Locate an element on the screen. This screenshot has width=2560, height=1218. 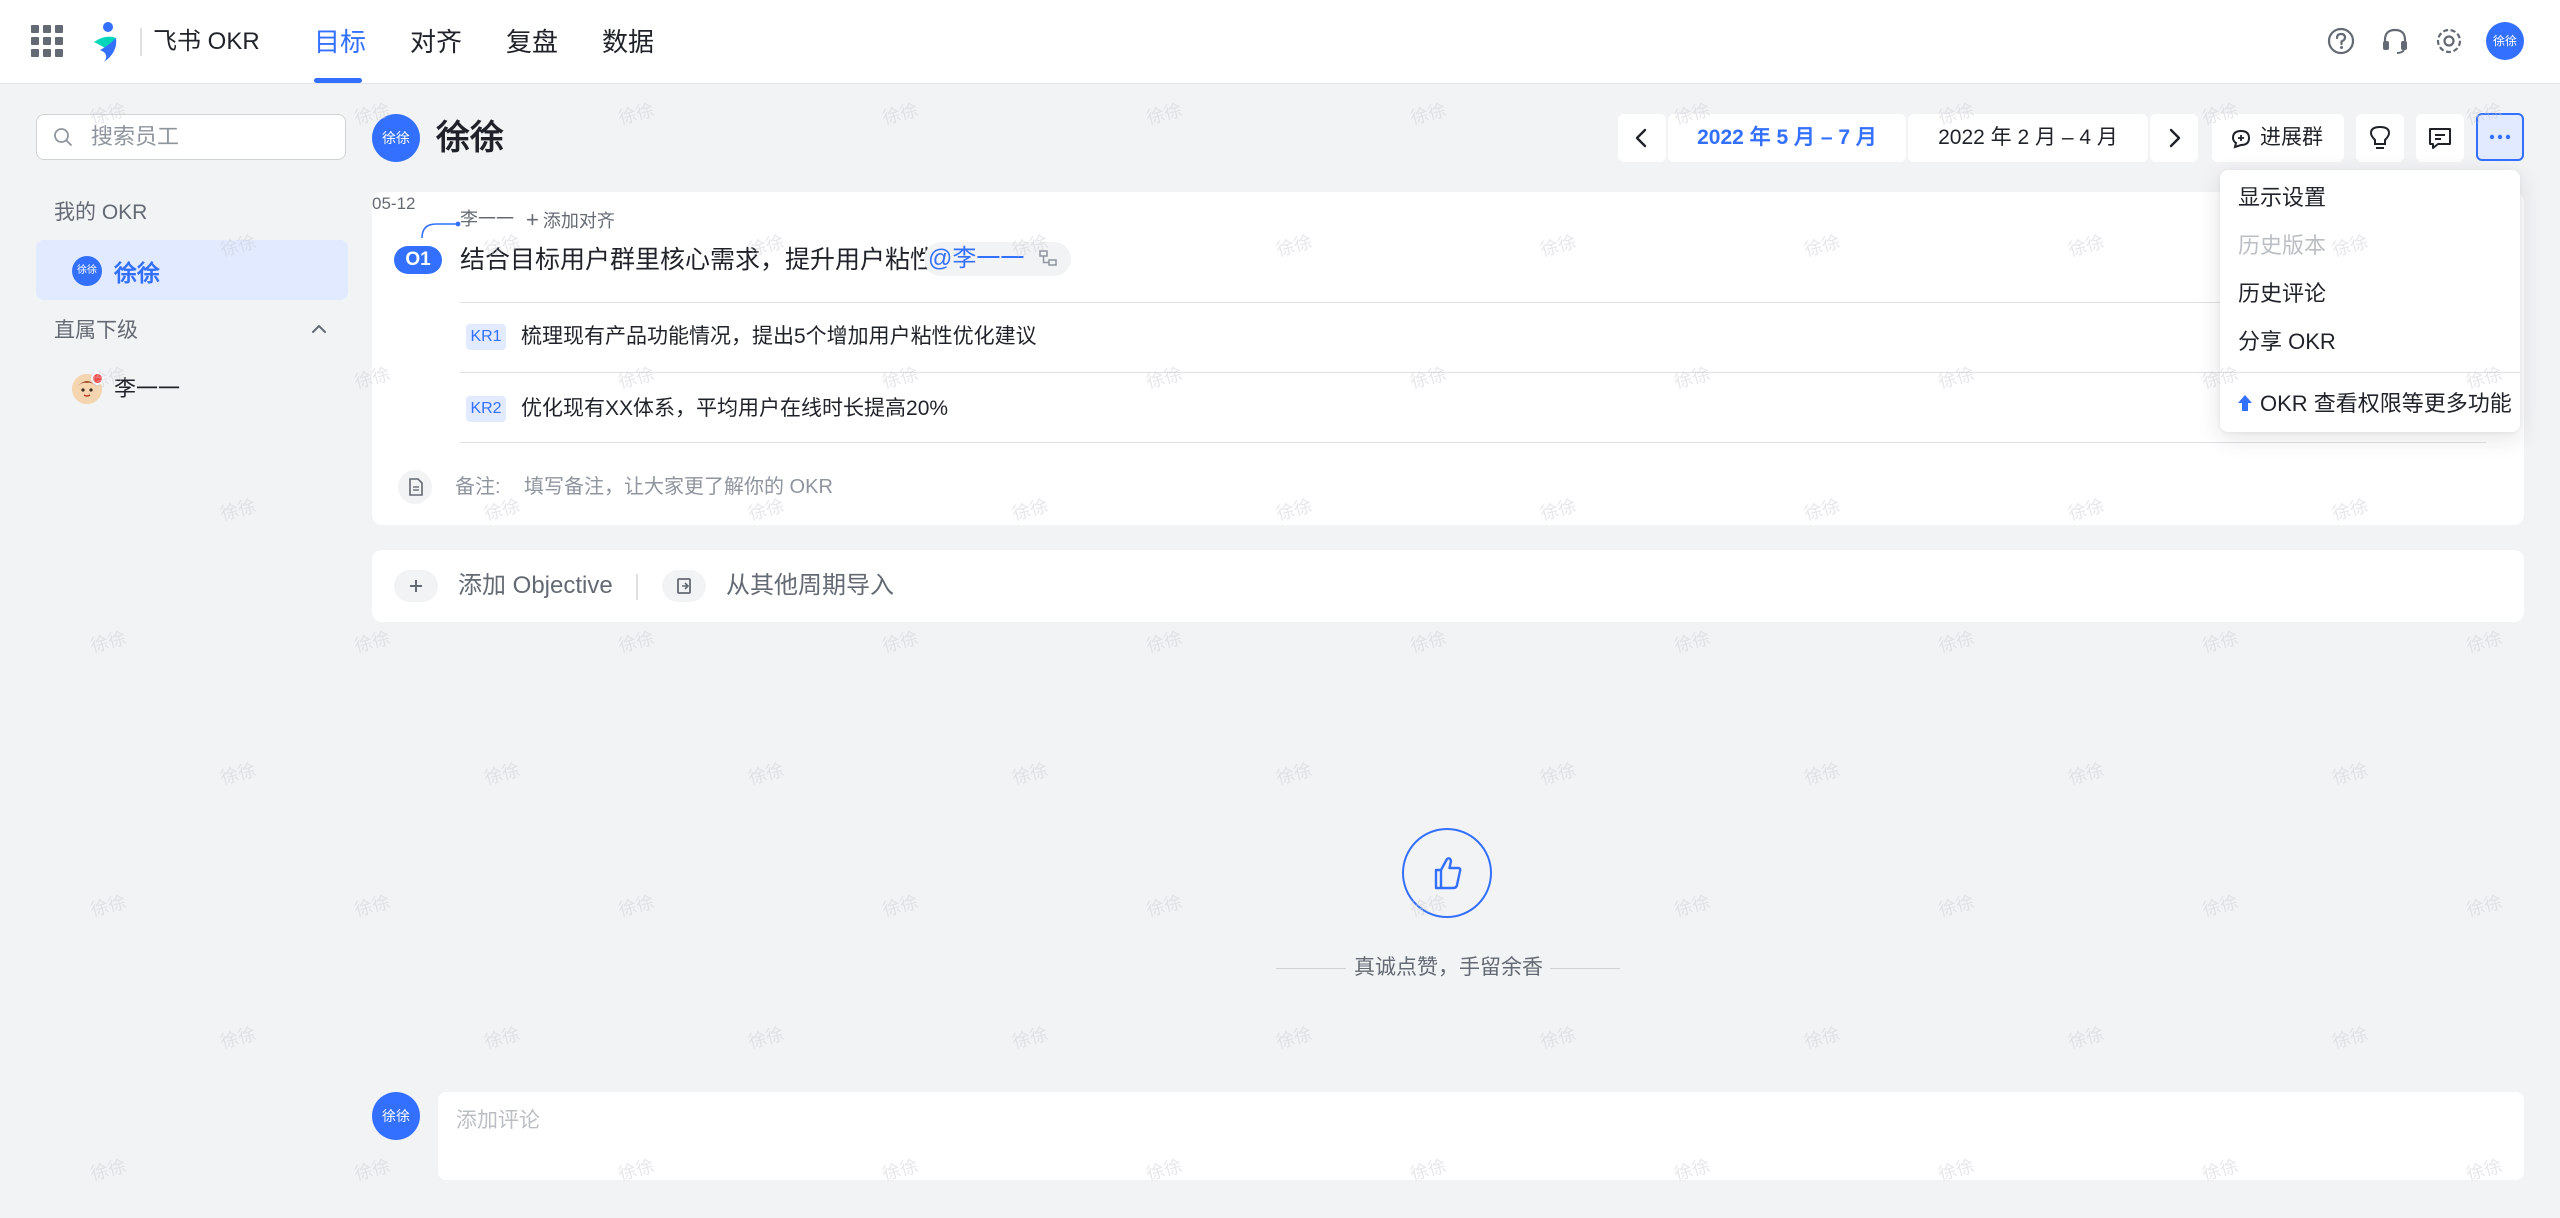
chevron-up-icon is located at coordinates (319, 329).